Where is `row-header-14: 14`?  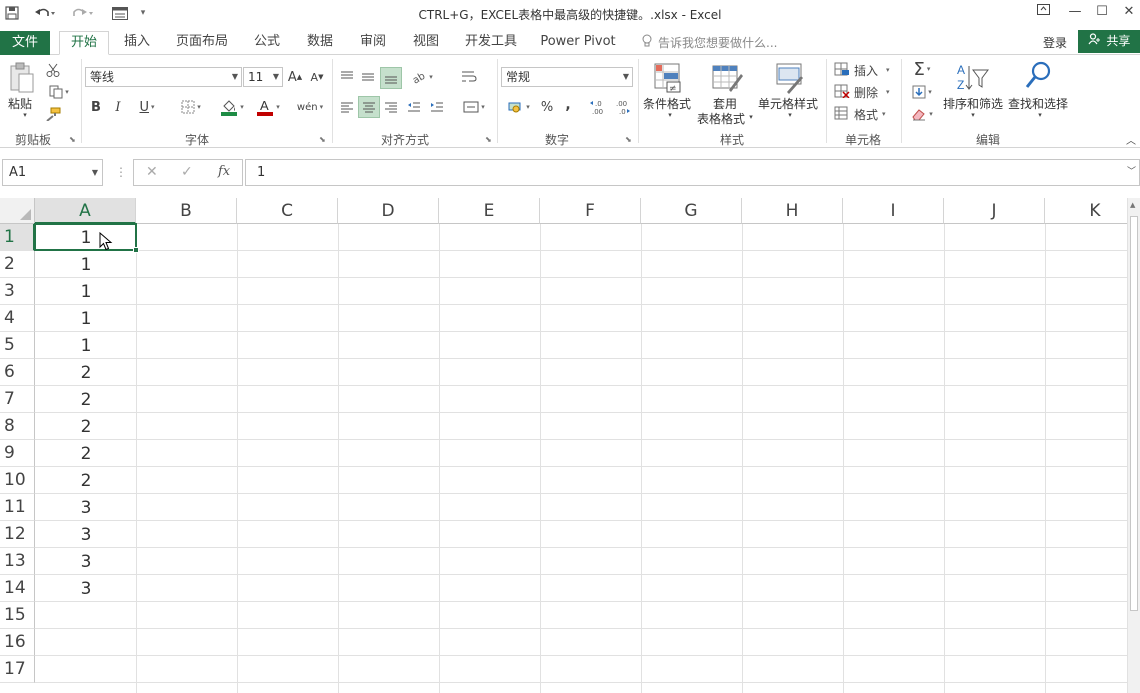
row-header-14: 14 is located at coordinates (17, 588).